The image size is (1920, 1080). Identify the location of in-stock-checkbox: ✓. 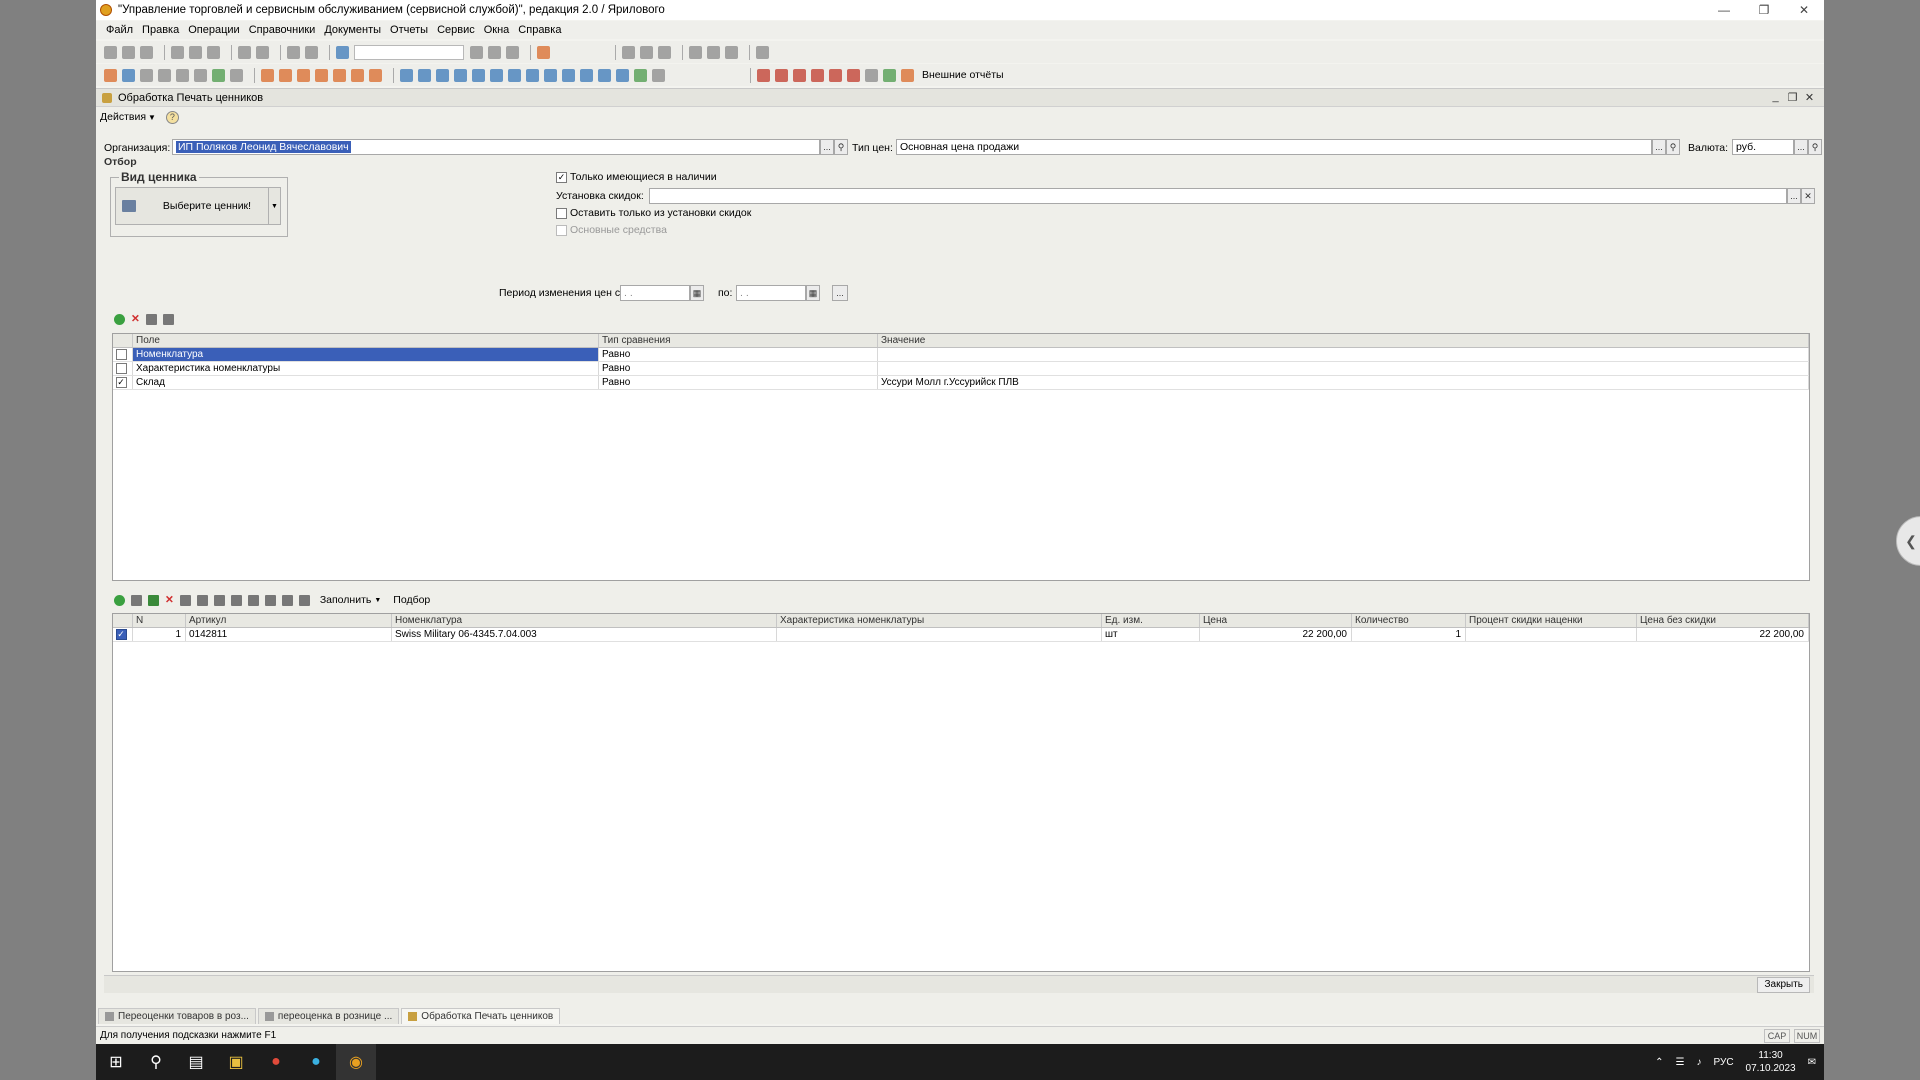
(561, 177).